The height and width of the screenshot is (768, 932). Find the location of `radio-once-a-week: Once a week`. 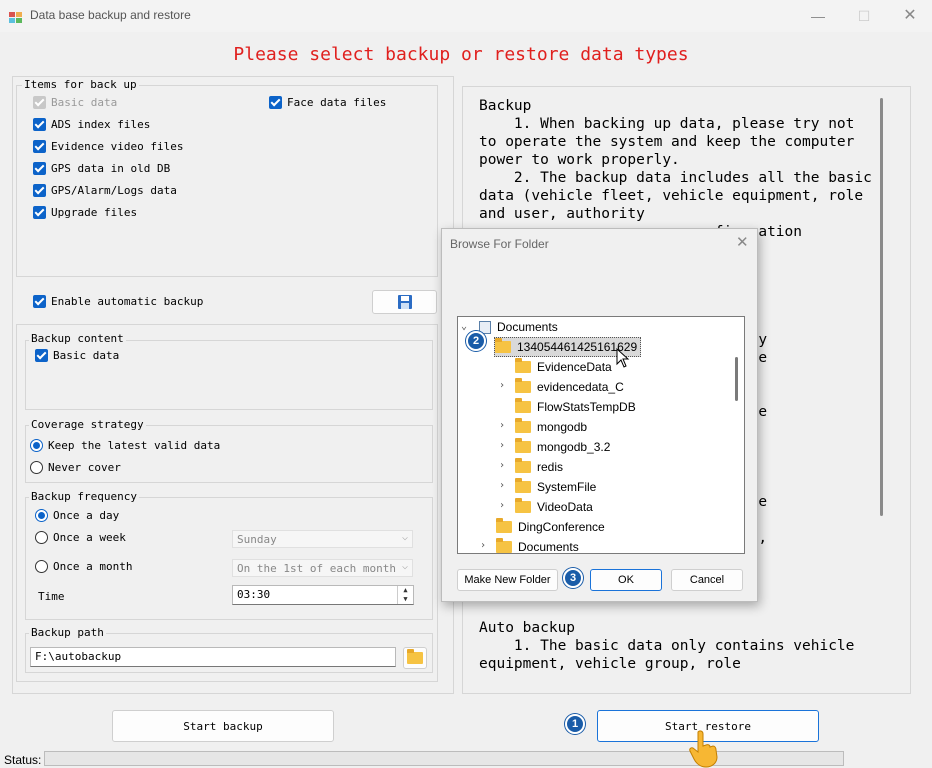

radio-once-a-week: Once a week is located at coordinates (80, 537).